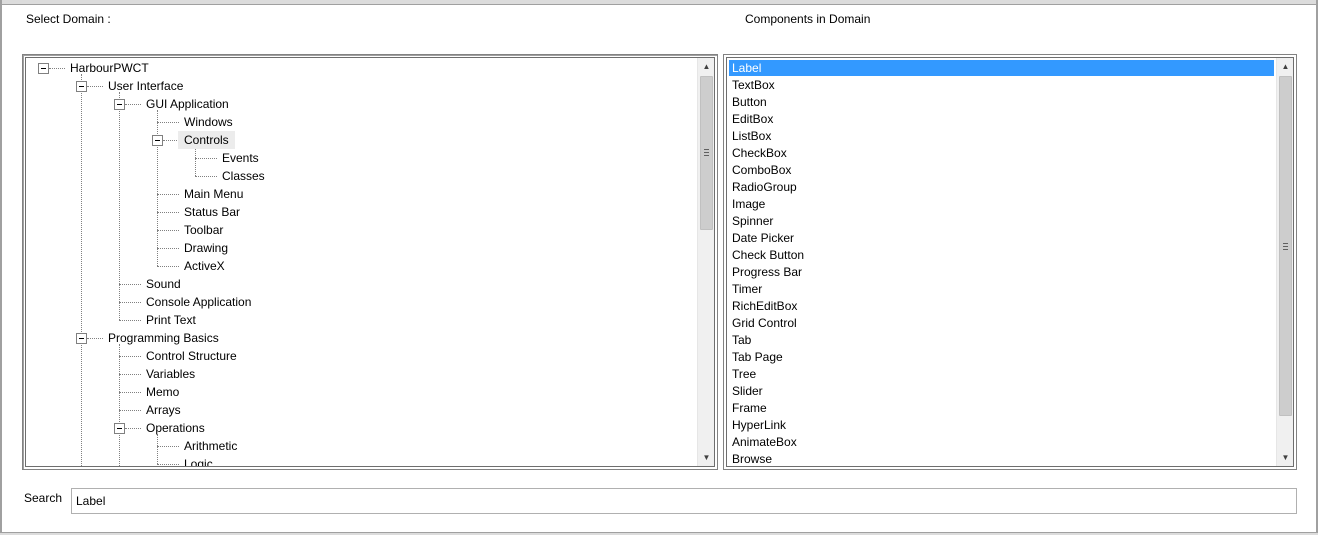  What do you see at coordinates (43, 498) in the screenshot?
I see `search-label: Search` at bounding box center [43, 498].